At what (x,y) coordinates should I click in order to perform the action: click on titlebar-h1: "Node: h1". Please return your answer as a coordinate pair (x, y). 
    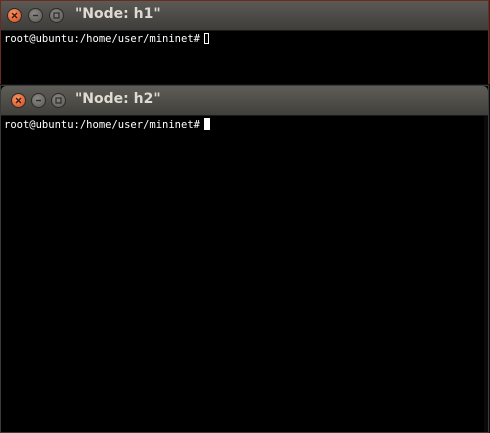
    Looking at the image, I should click on (244, 16).